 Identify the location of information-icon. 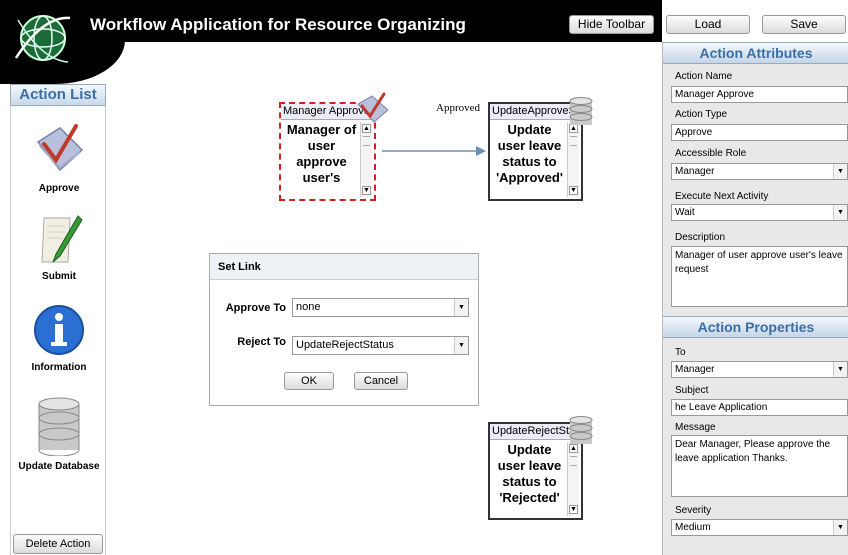
(59, 330).